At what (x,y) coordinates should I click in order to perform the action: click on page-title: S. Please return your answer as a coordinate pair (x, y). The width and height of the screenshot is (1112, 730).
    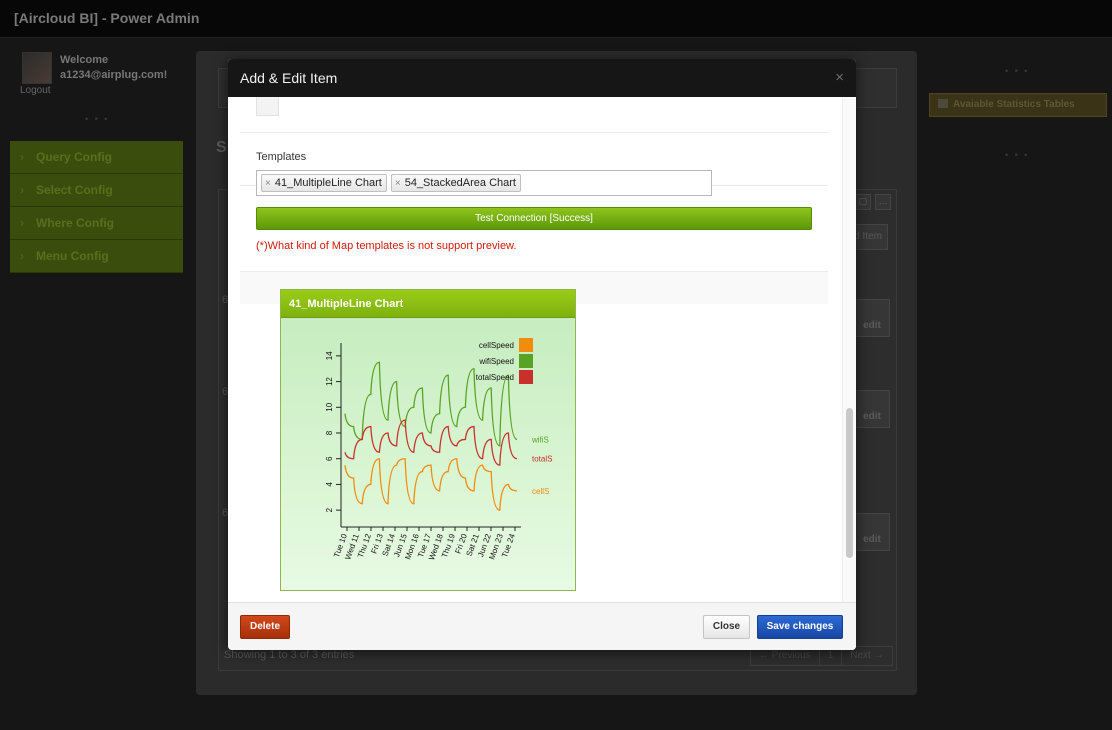
    Looking at the image, I should click on (221, 147).